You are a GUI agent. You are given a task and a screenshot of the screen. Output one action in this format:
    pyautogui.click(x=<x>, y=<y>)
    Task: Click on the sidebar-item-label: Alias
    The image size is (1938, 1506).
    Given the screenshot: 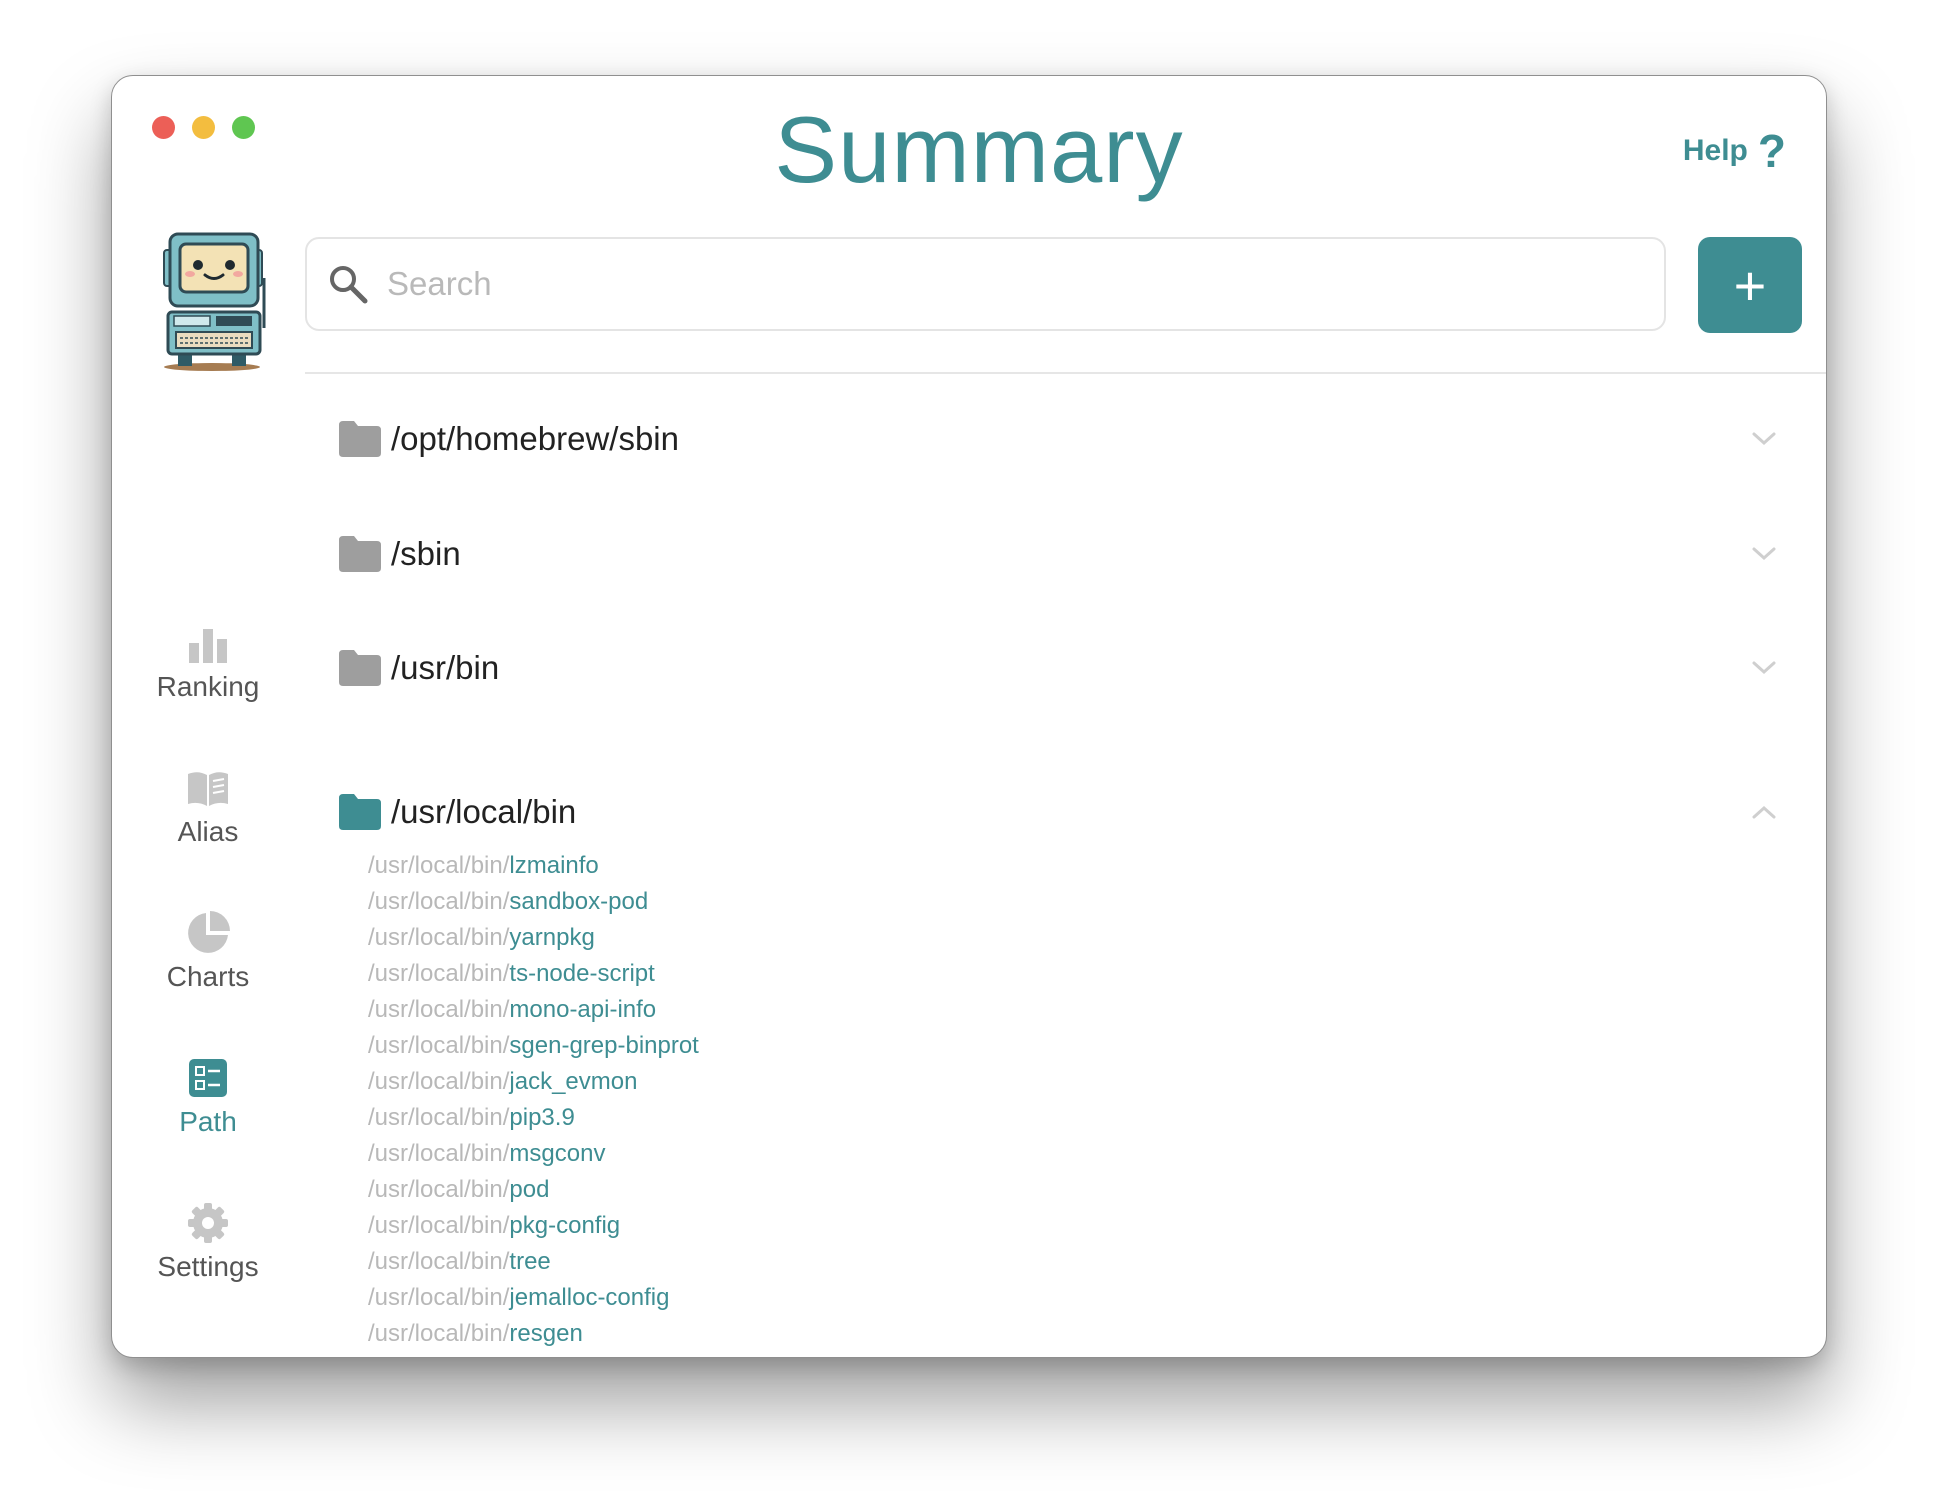 What is the action you would take?
    pyautogui.click(x=208, y=831)
    